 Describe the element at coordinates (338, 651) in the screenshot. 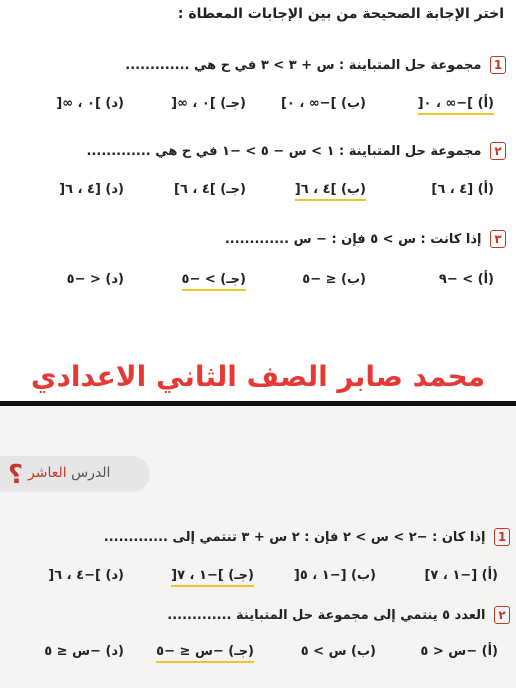

I see `qb2-option-b: (ب) س > ٥` at that location.